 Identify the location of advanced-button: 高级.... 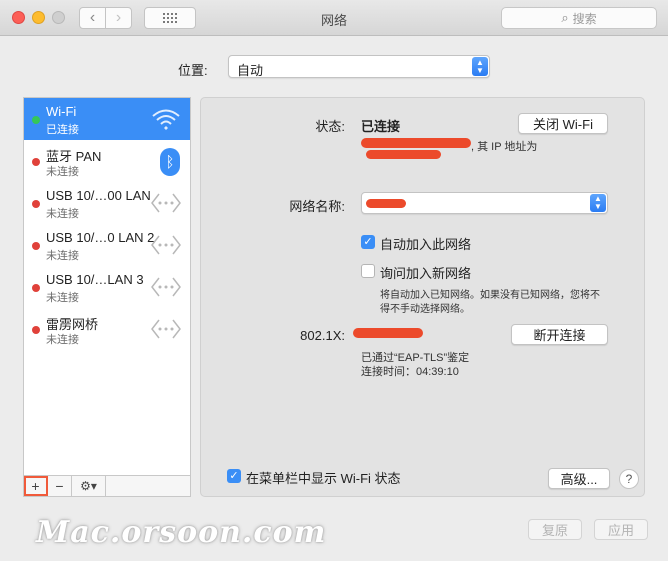
(579, 478).